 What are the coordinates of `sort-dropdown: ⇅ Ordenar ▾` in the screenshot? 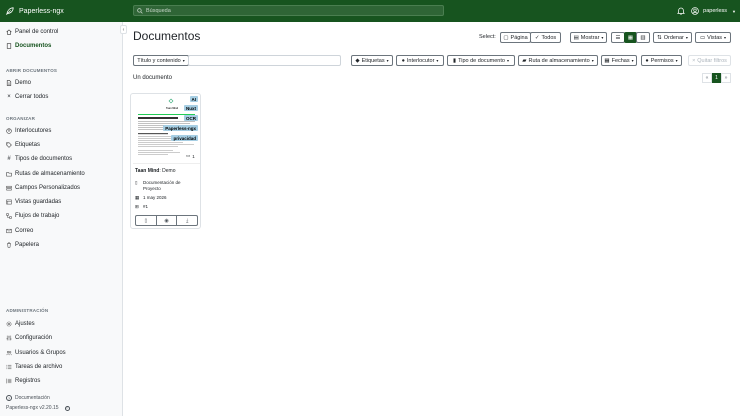 It's located at (672, 37).